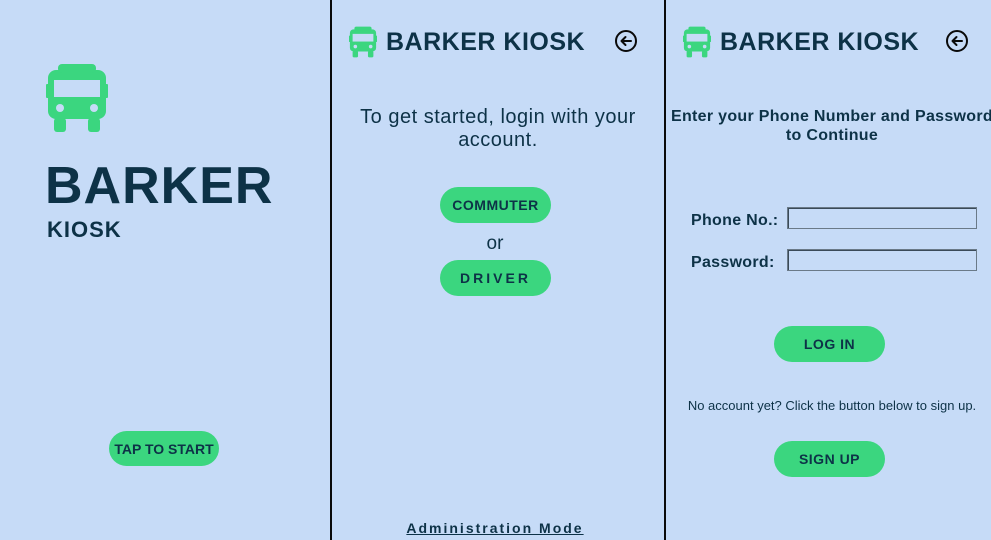 This screenshot has width=991, height=540. What do you see at coordinates (498, 128) in the screenshot?
I see `intro-text: To get started, login with your account.` at bounding box center [498, 128].